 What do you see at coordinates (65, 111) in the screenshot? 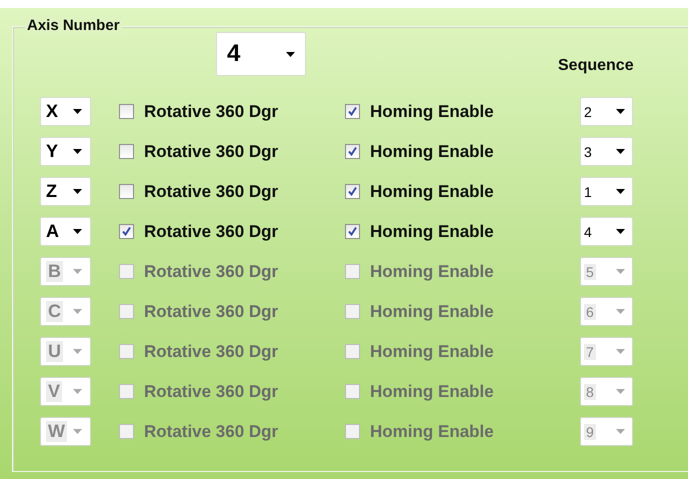
I see `axis-dropdown: X` at bounding box center [65, 111].